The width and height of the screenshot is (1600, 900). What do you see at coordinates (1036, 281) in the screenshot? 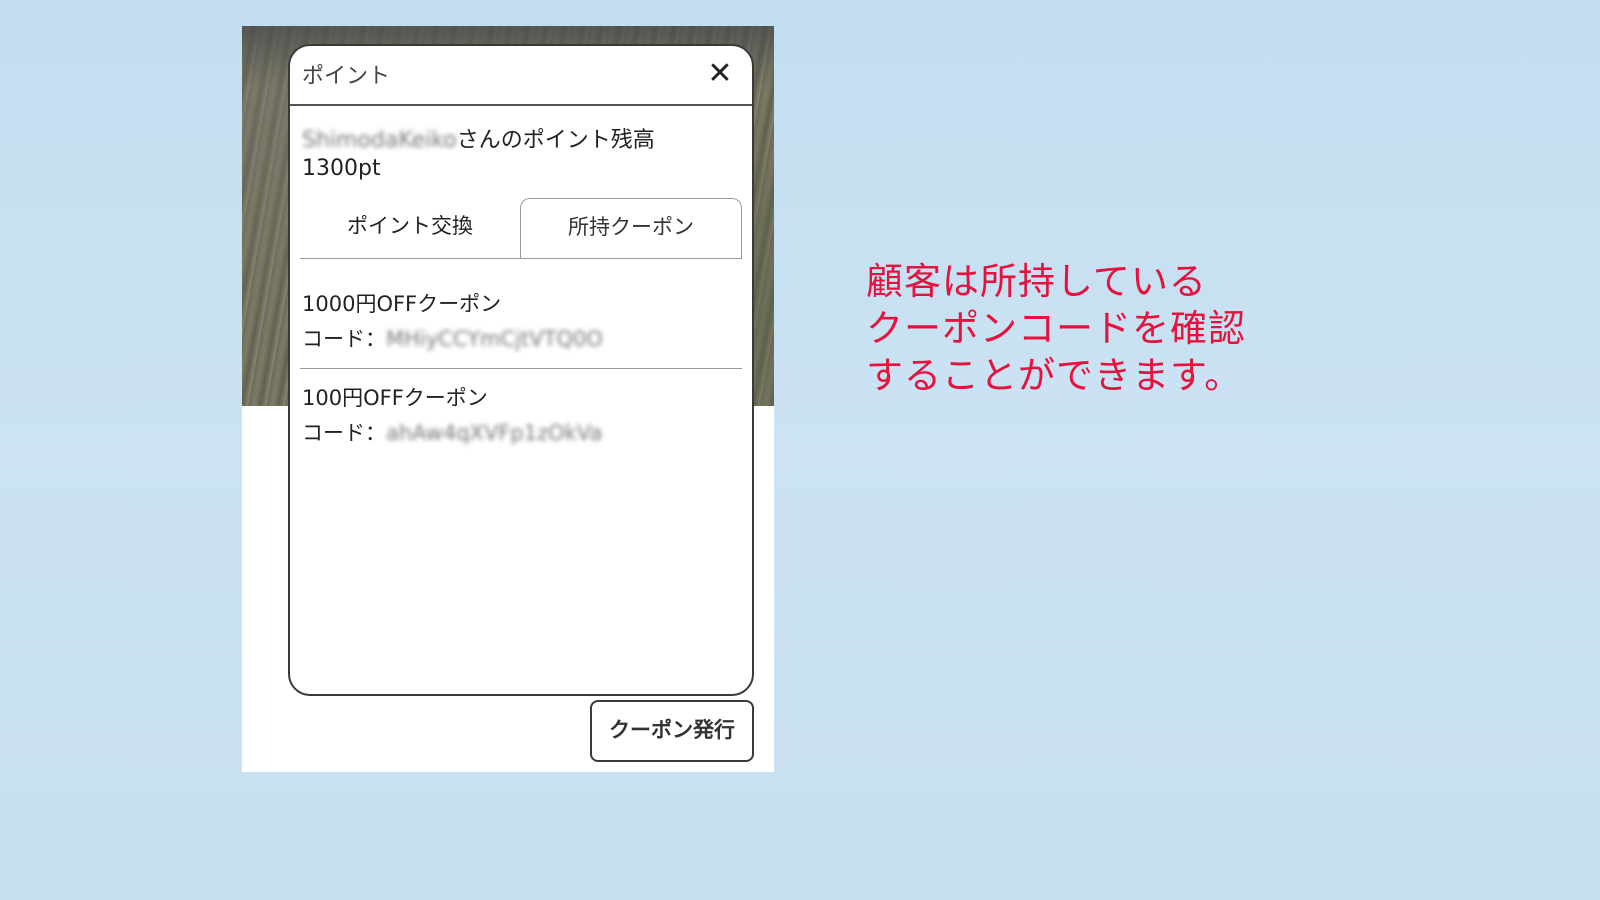
I see `caption-line-1: 顧客は所持している` at bounding box center [1036, 281].